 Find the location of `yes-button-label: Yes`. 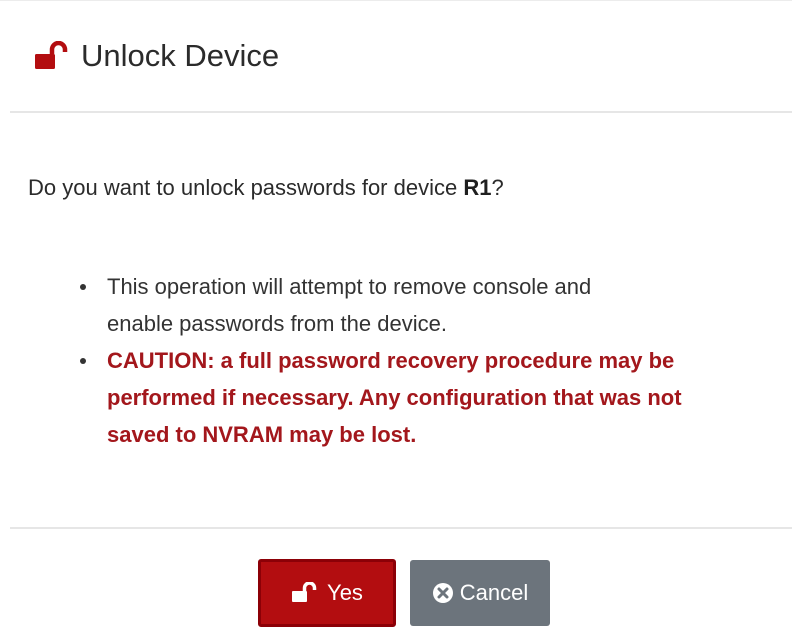

yes-button-label: Yes is located at coordinates (345, 592).